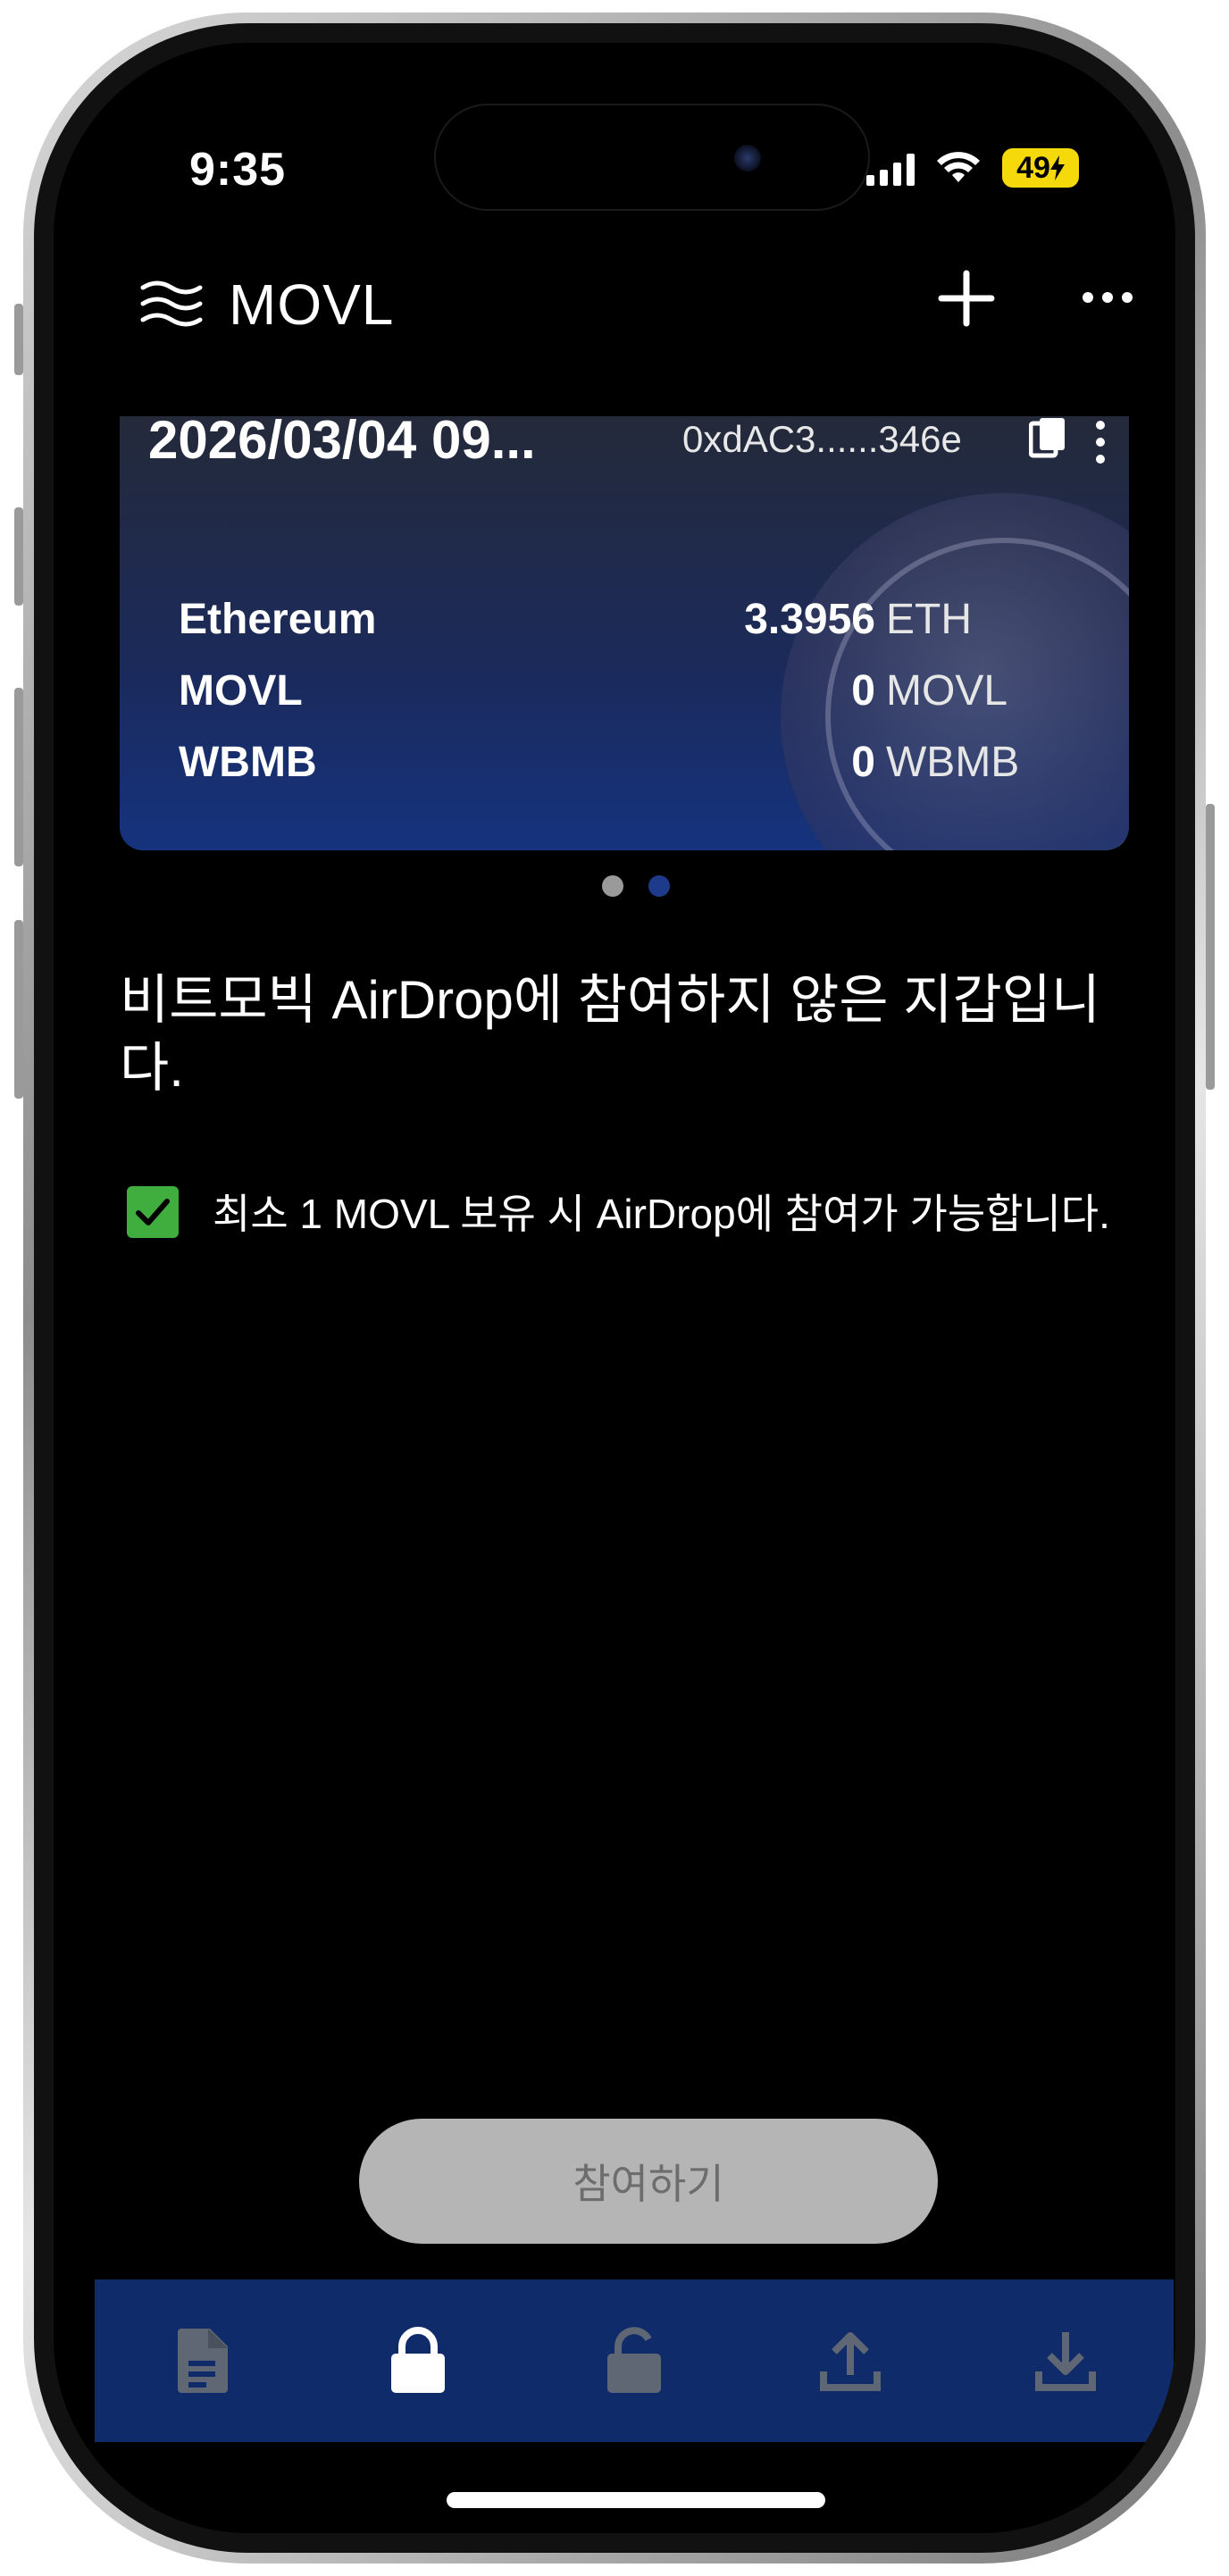 This screenshot has width=1229, height=2576. What do you see at coordinates (610, 1034) in the screenshot?
I see `airdrop-status-message: 비트모빅 AirDrop에 참여하지 않은 지갑입니다.` at bounding box center [610, 1034].